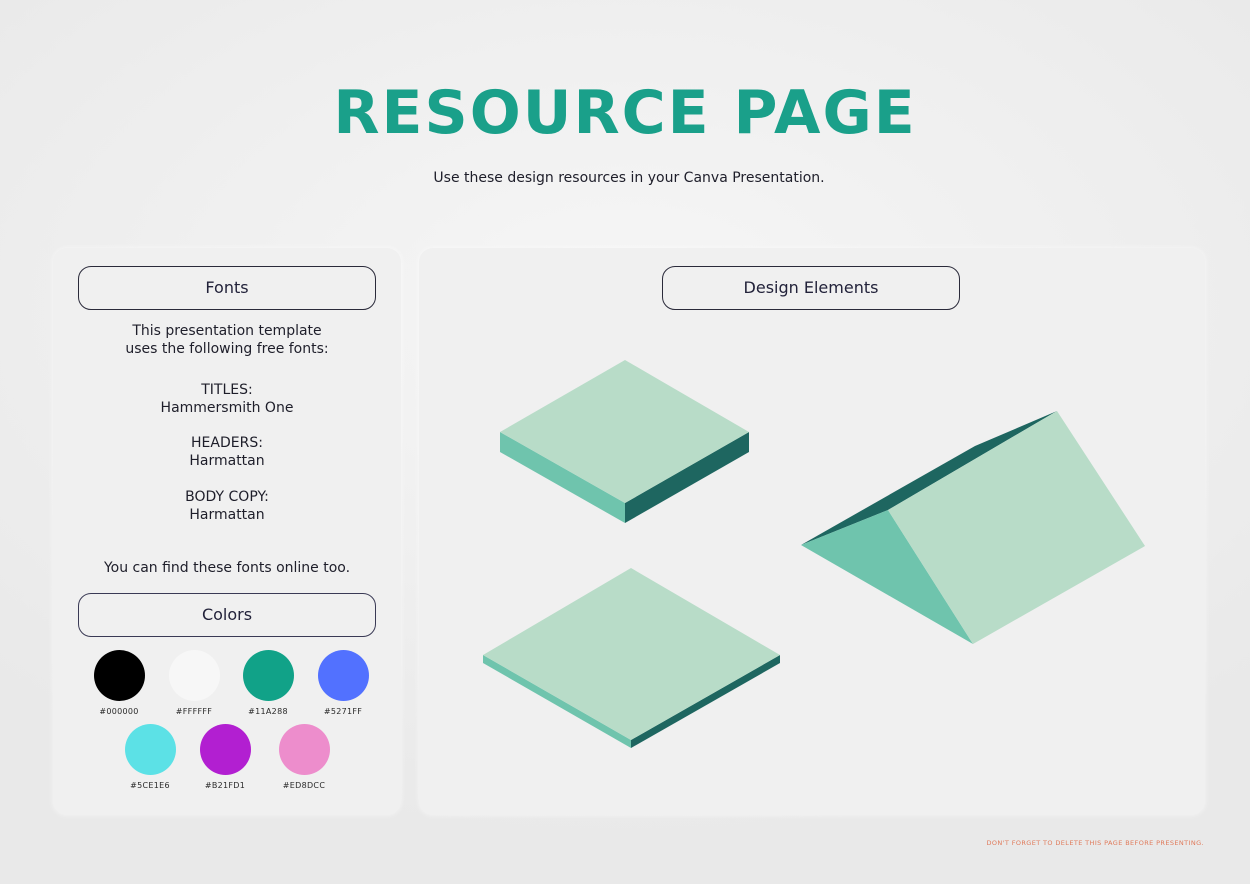 Image resolution: width=1250 pixels, height=884 pixels. I want to click on thick-square-tile, so click(624, 441).